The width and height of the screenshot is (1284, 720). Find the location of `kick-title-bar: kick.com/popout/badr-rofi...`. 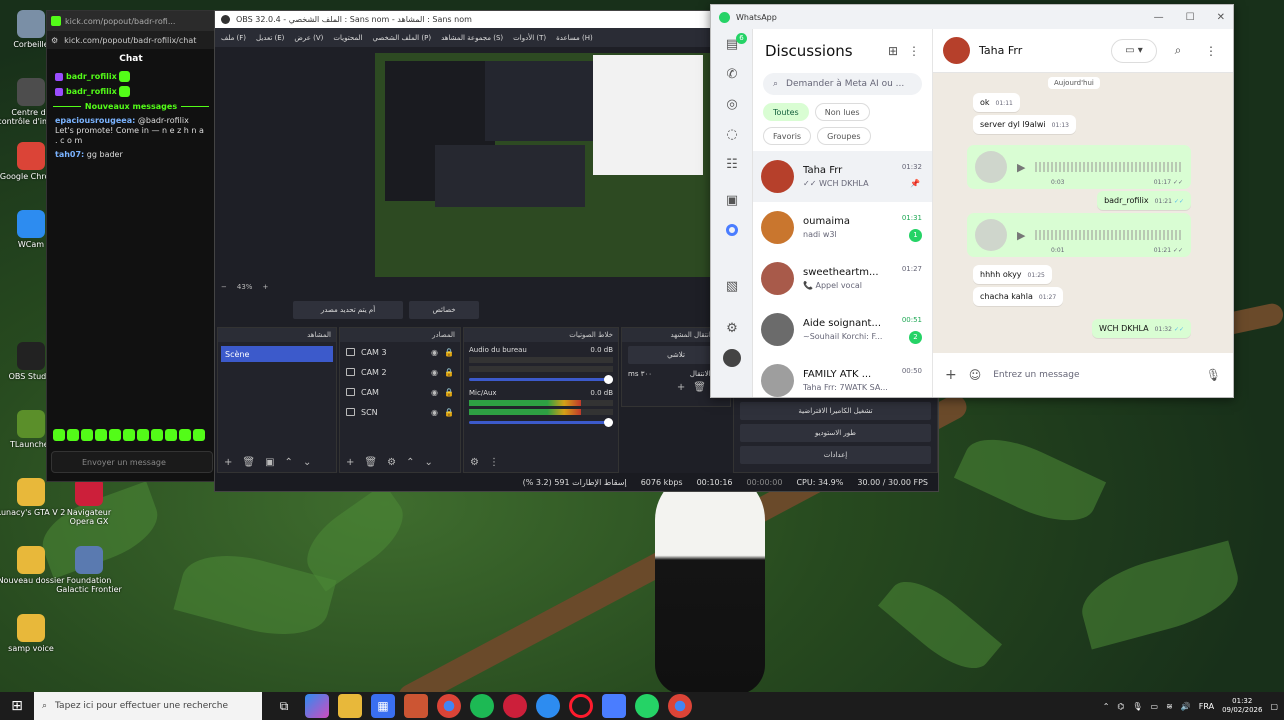

kick-title-bar: kick.com/popout/badr-rofi... is located at coordinates (131, 21).